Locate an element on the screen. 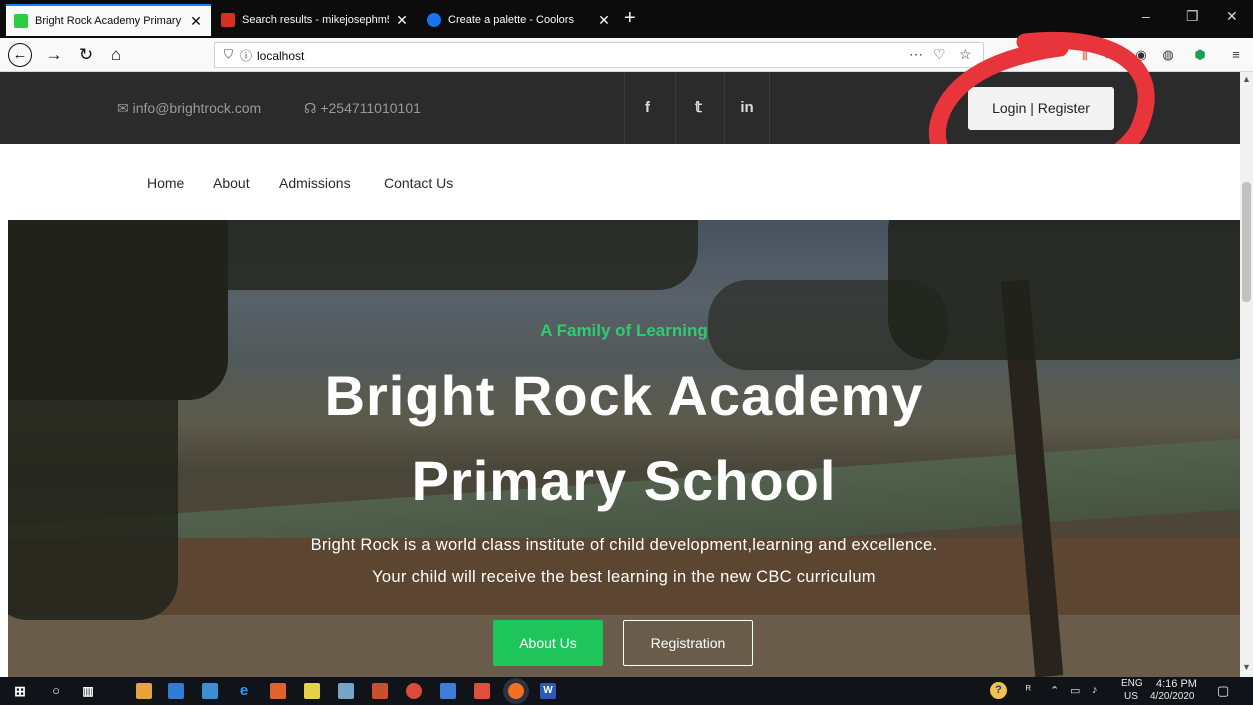 This screenshot has width=1253, height=705. task-view-icon: ▥ is located at coordinates (88, 691).